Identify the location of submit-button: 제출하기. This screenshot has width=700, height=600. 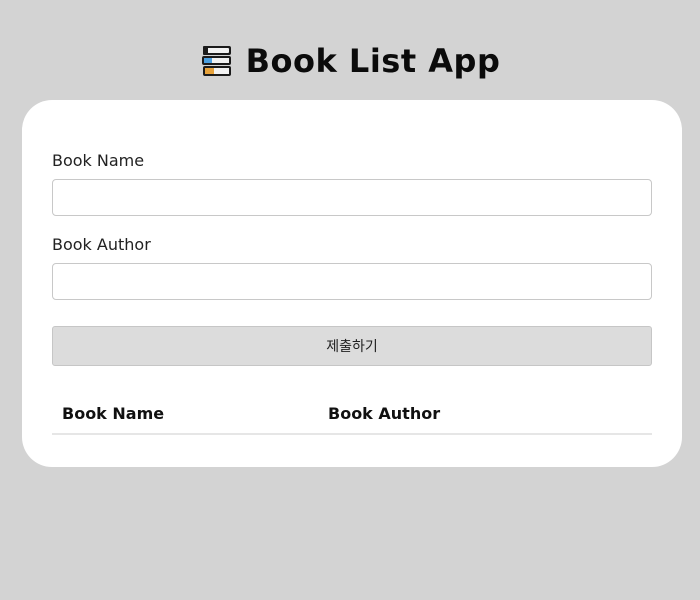
(352, 346).